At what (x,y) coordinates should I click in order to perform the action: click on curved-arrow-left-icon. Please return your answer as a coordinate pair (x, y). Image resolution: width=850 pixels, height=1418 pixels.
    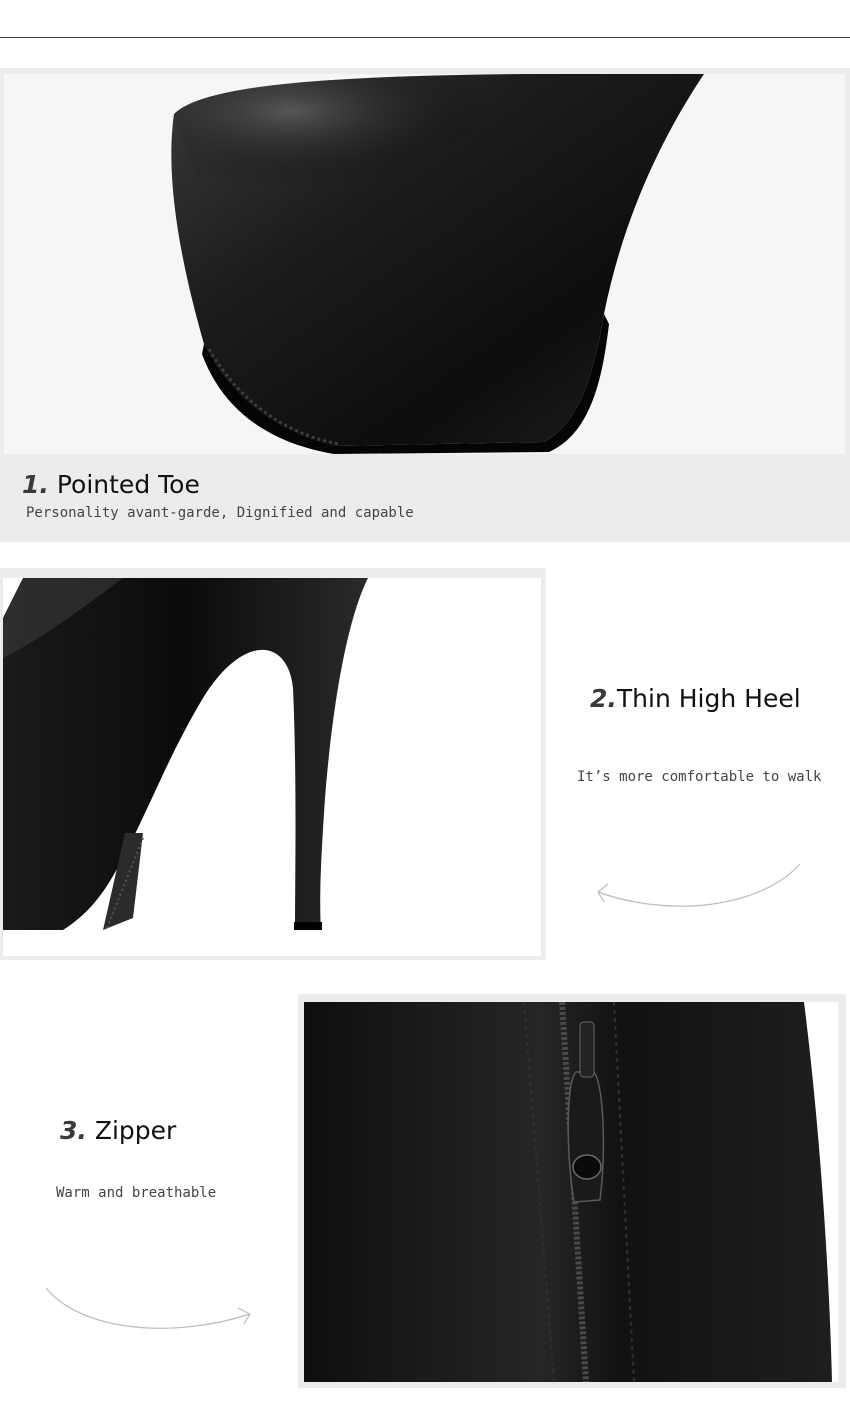
    Looking at the image, I should click on (699, 885).